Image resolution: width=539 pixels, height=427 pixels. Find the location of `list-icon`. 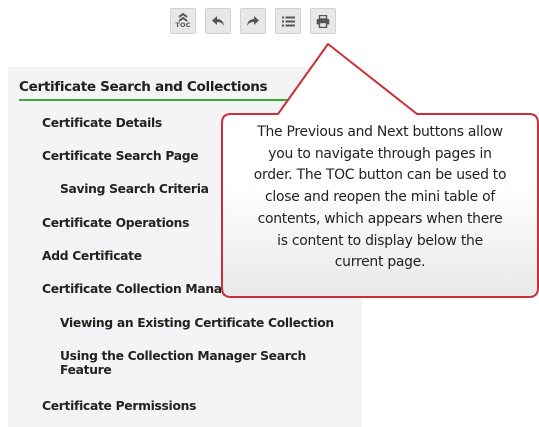

list-icon is located at coordinates (288, 21).